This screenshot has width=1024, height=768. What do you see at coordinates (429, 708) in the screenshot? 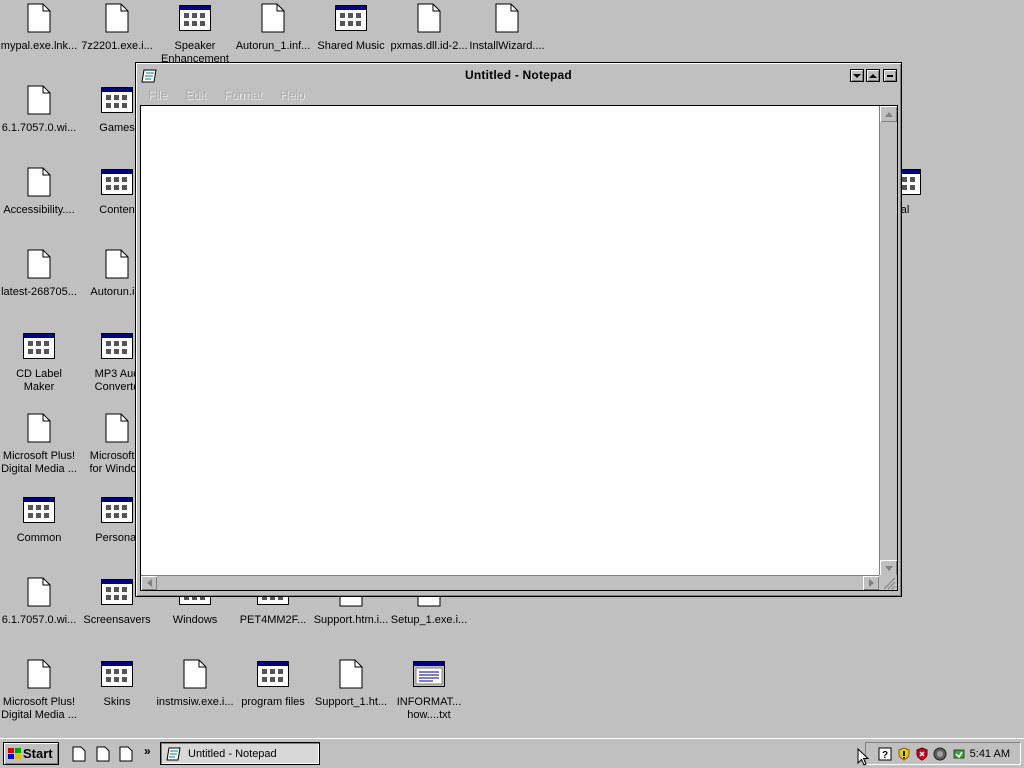
I see `desktop-icon-label: INFORMAT... how....txt` at bounding box center [429, 708].